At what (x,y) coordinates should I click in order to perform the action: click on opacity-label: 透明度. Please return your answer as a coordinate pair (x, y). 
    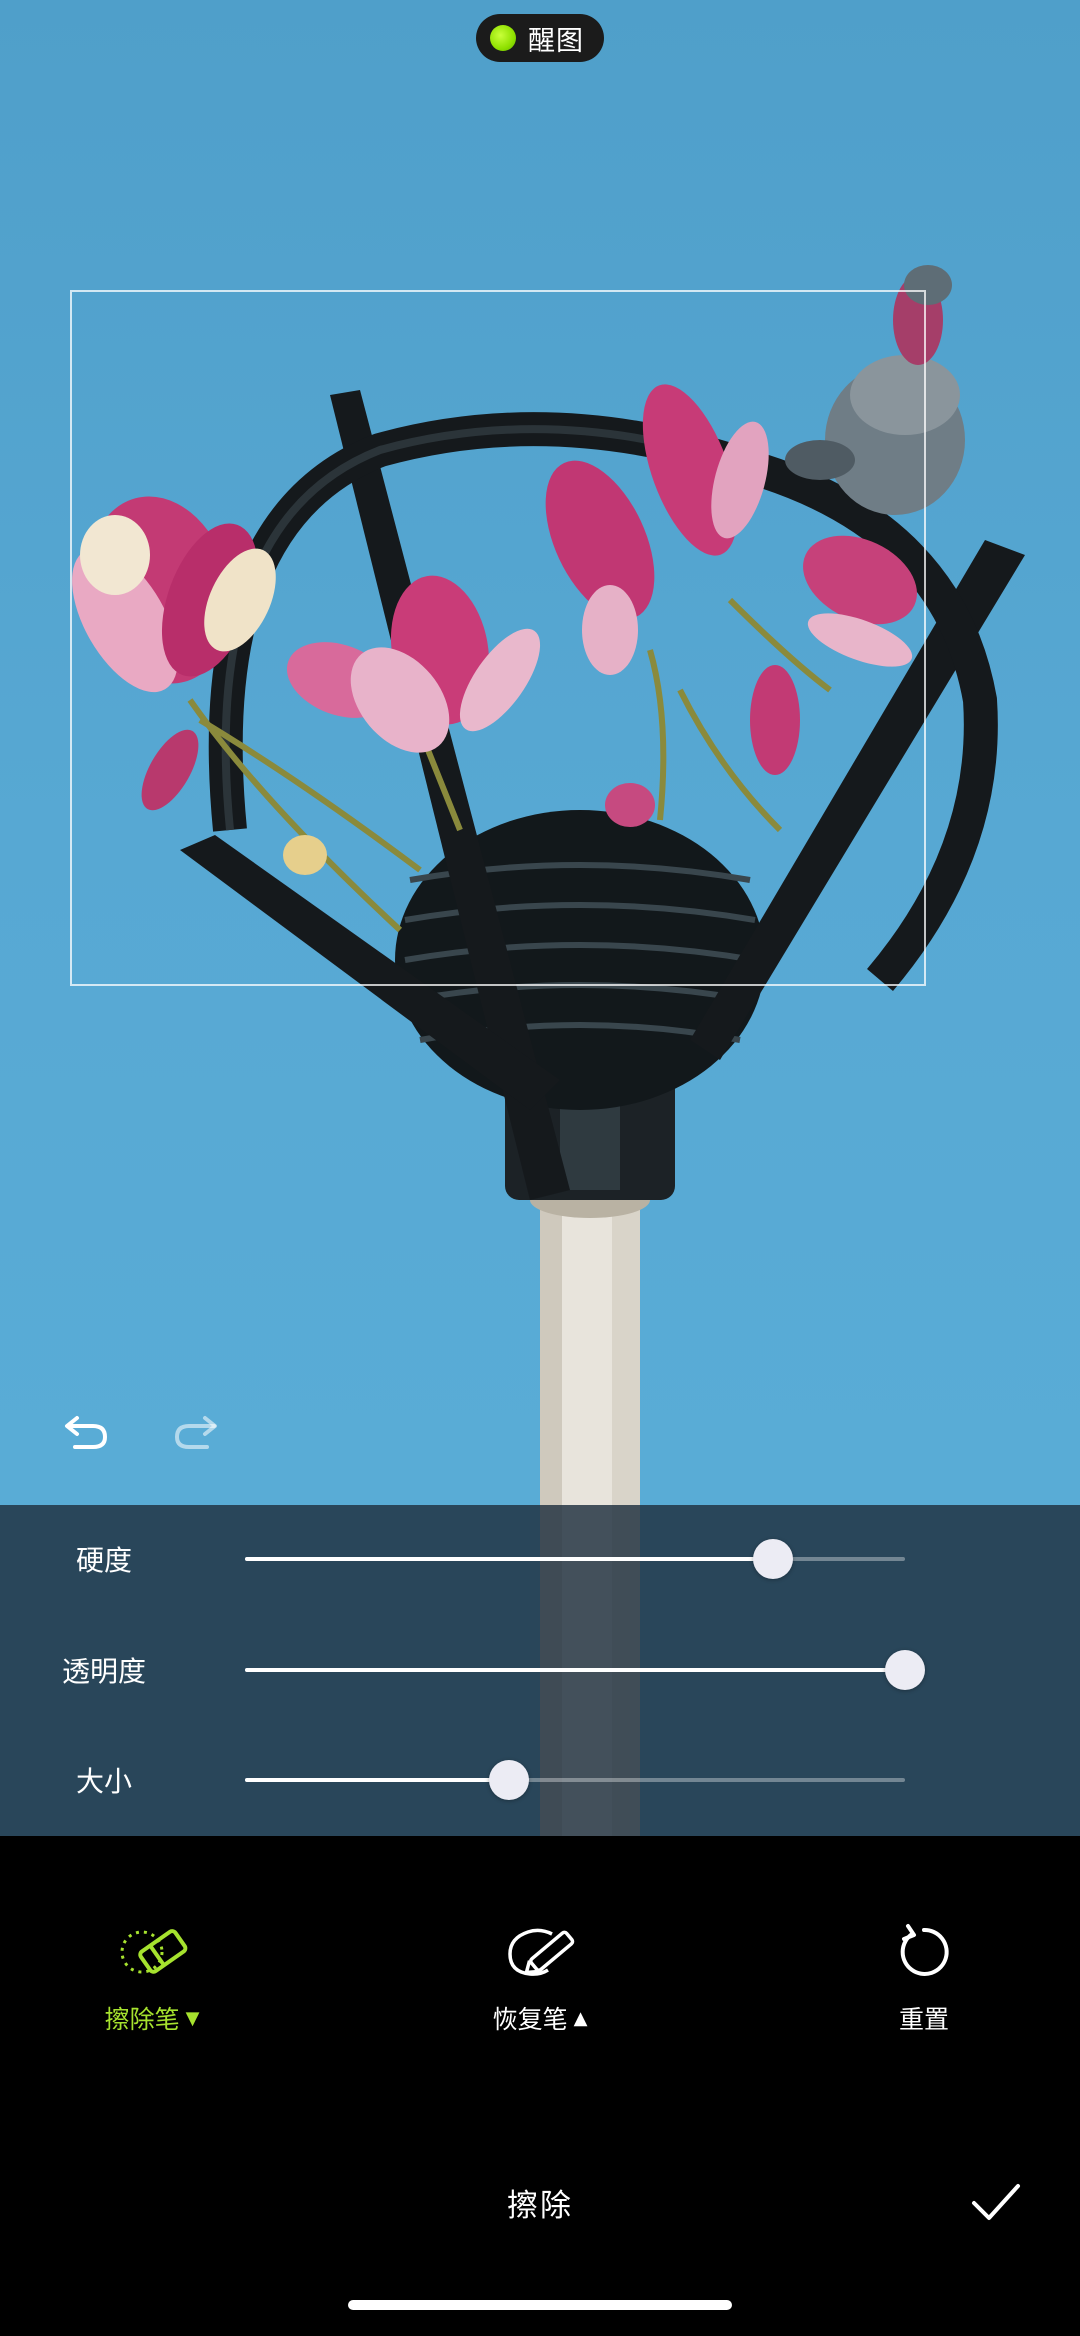
    Looking at the image, I should click on (103, 1671).